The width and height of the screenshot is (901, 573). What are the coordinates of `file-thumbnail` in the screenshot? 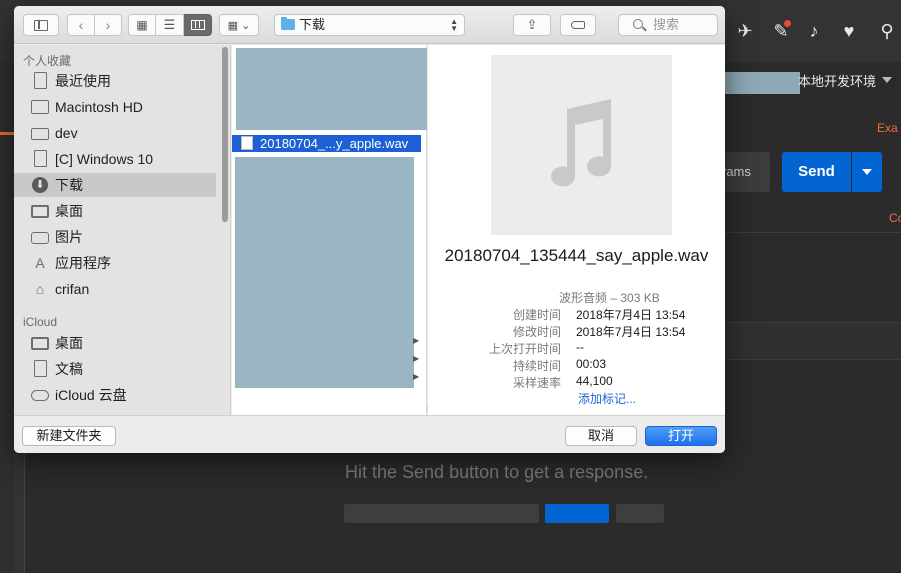 It's located at (581, 145).